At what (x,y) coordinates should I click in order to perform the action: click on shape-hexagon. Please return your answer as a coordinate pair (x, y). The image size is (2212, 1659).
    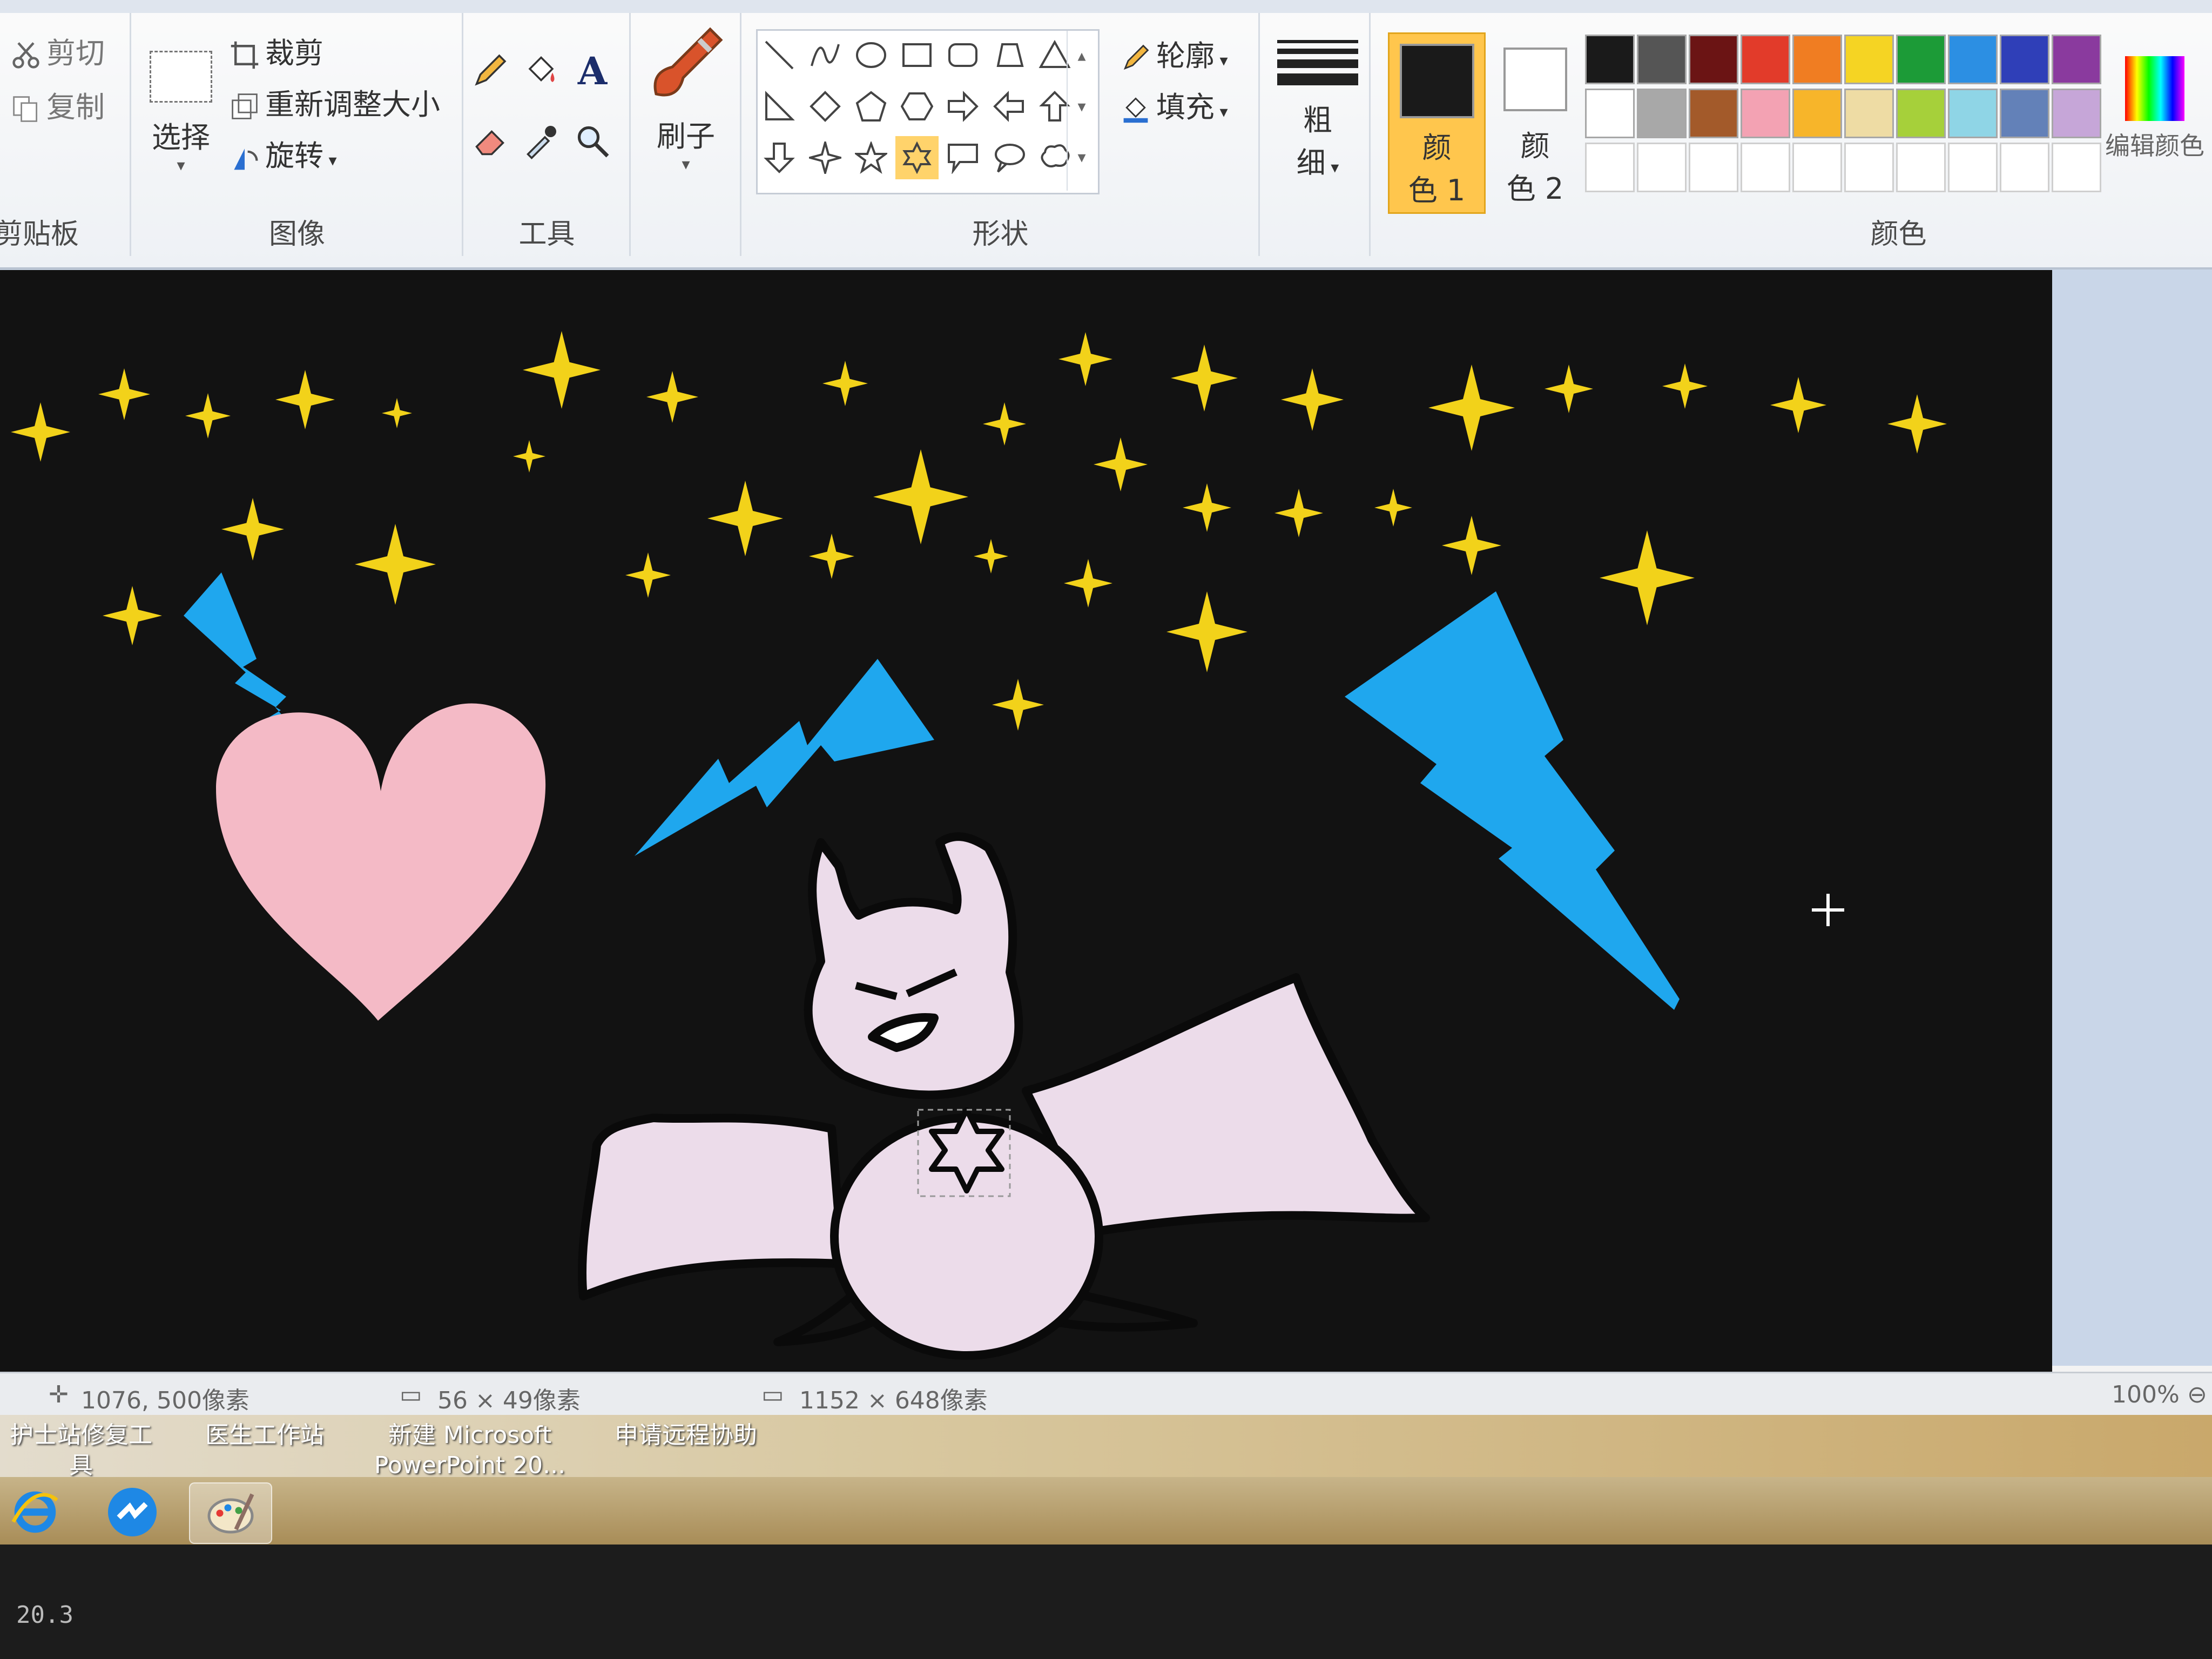
    Looking at the image, I should click on (917, 106).